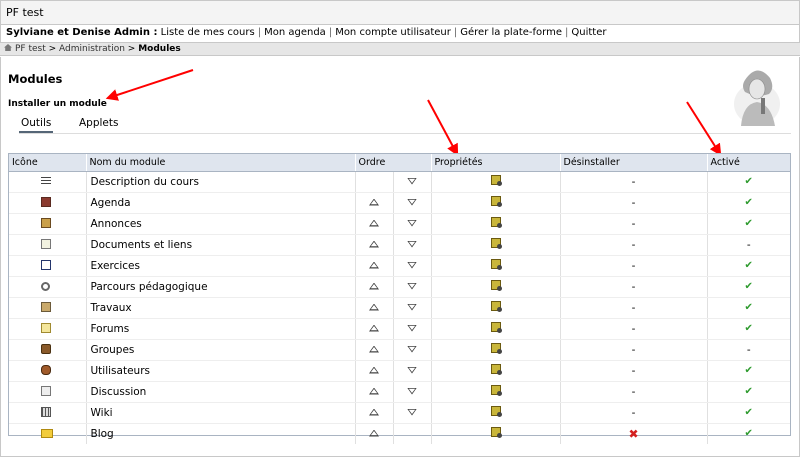 This screenshot has height=457, width=800. Describe the element at coordinates (588, 32) in the screenshot. I see `link-logout: Quitter` at that location.